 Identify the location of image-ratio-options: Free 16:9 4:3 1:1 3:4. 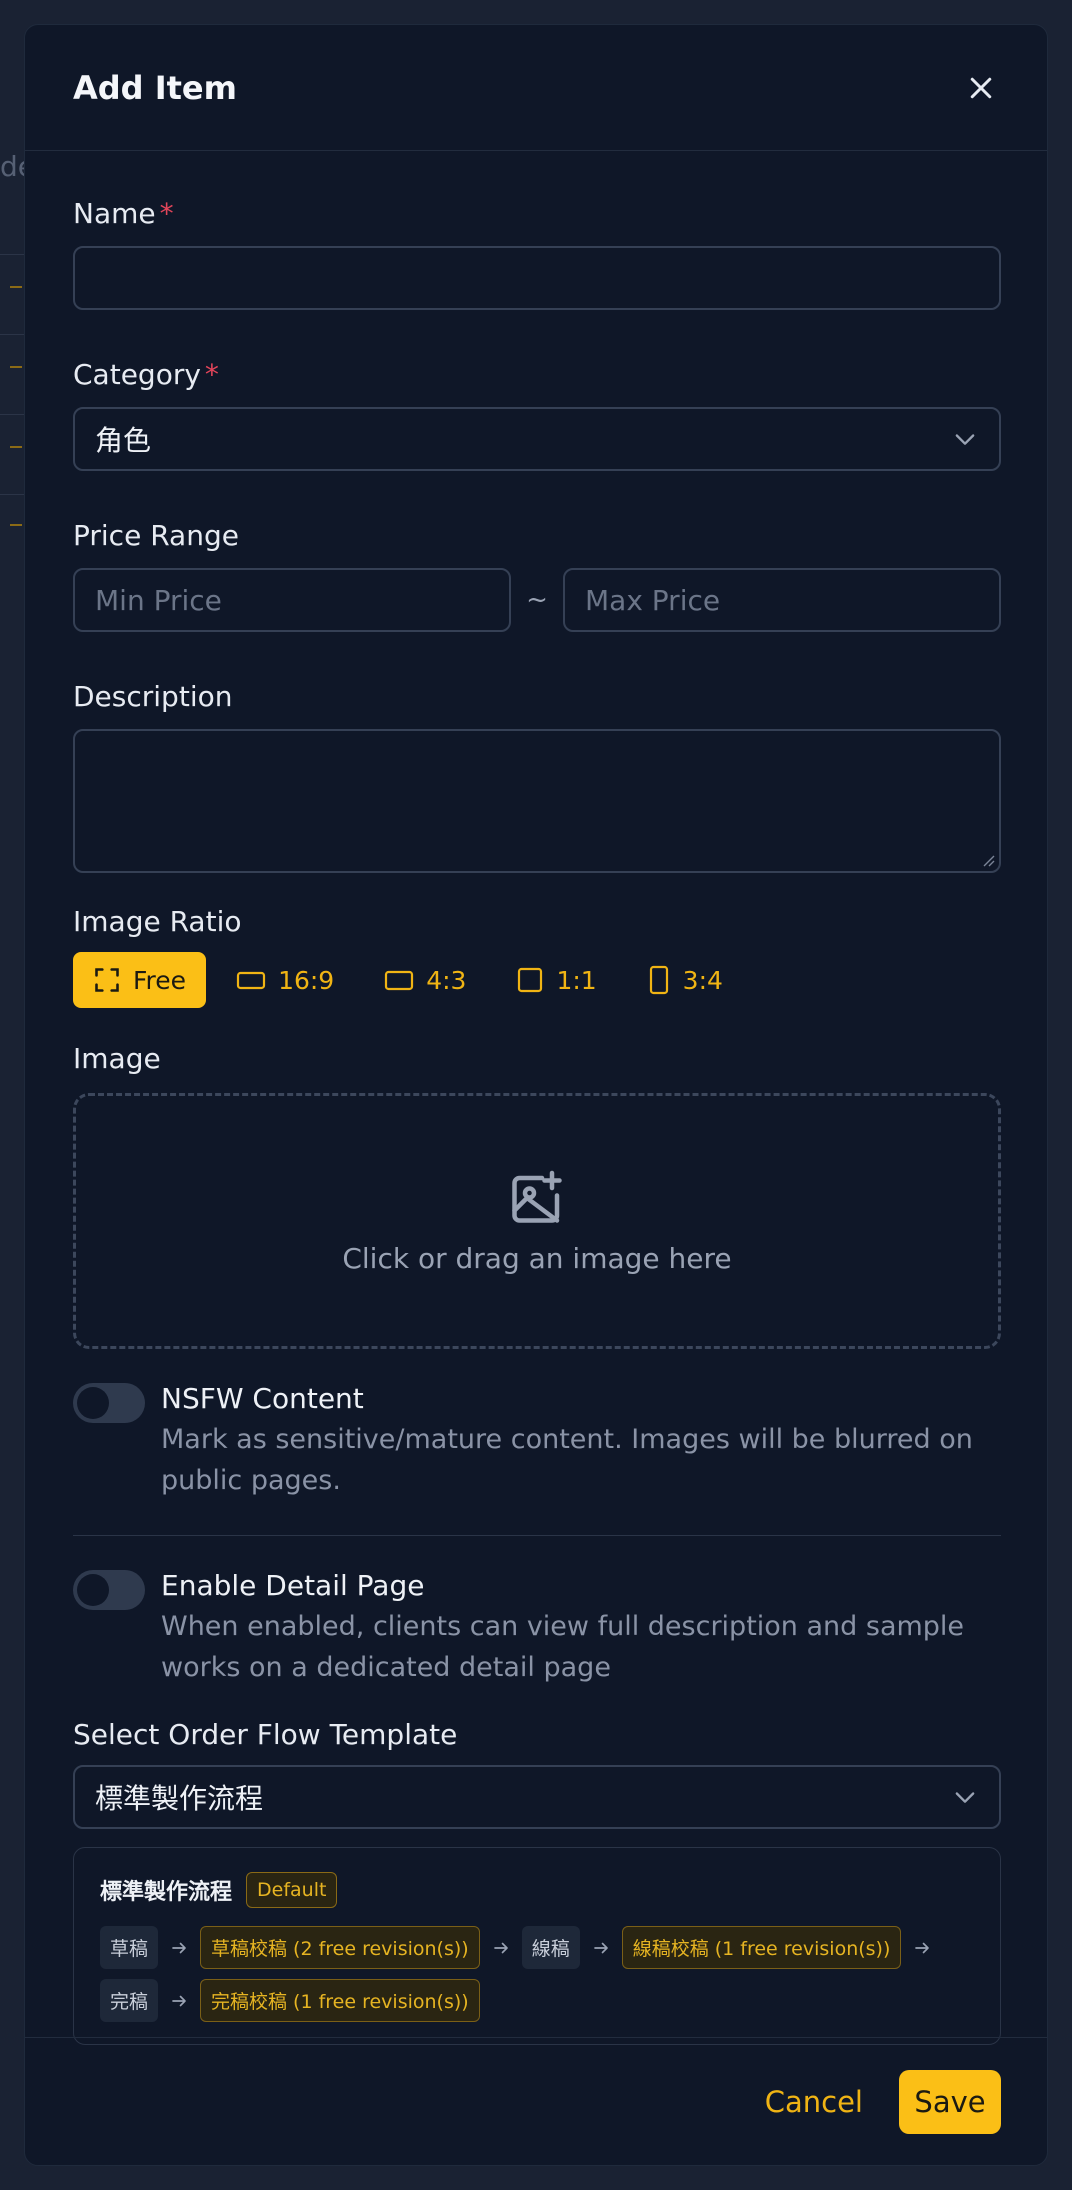
(536, 980).